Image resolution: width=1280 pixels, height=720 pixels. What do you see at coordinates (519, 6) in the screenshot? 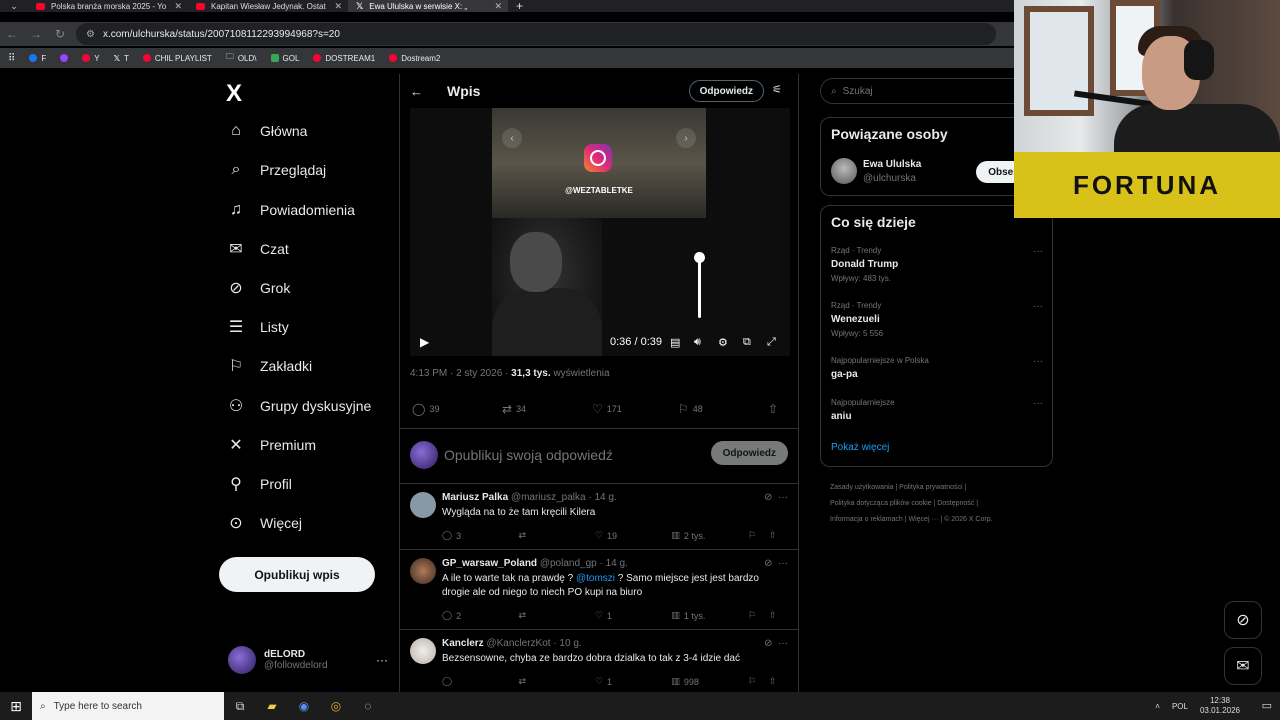
I see `new-tab-button: +` at bounding box center [519, 6].